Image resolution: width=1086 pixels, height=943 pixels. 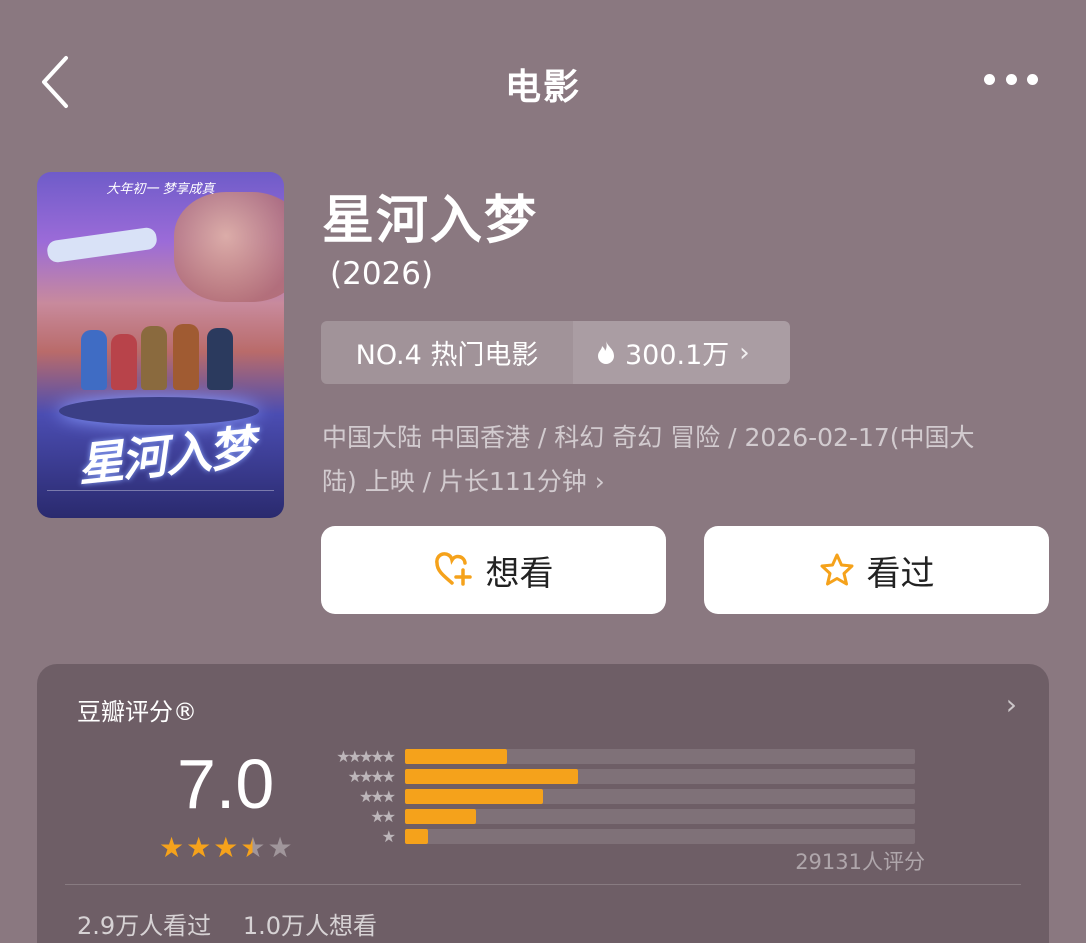 I want to click on heat-score: 300.1万 ›, so click(x=681, y=352).